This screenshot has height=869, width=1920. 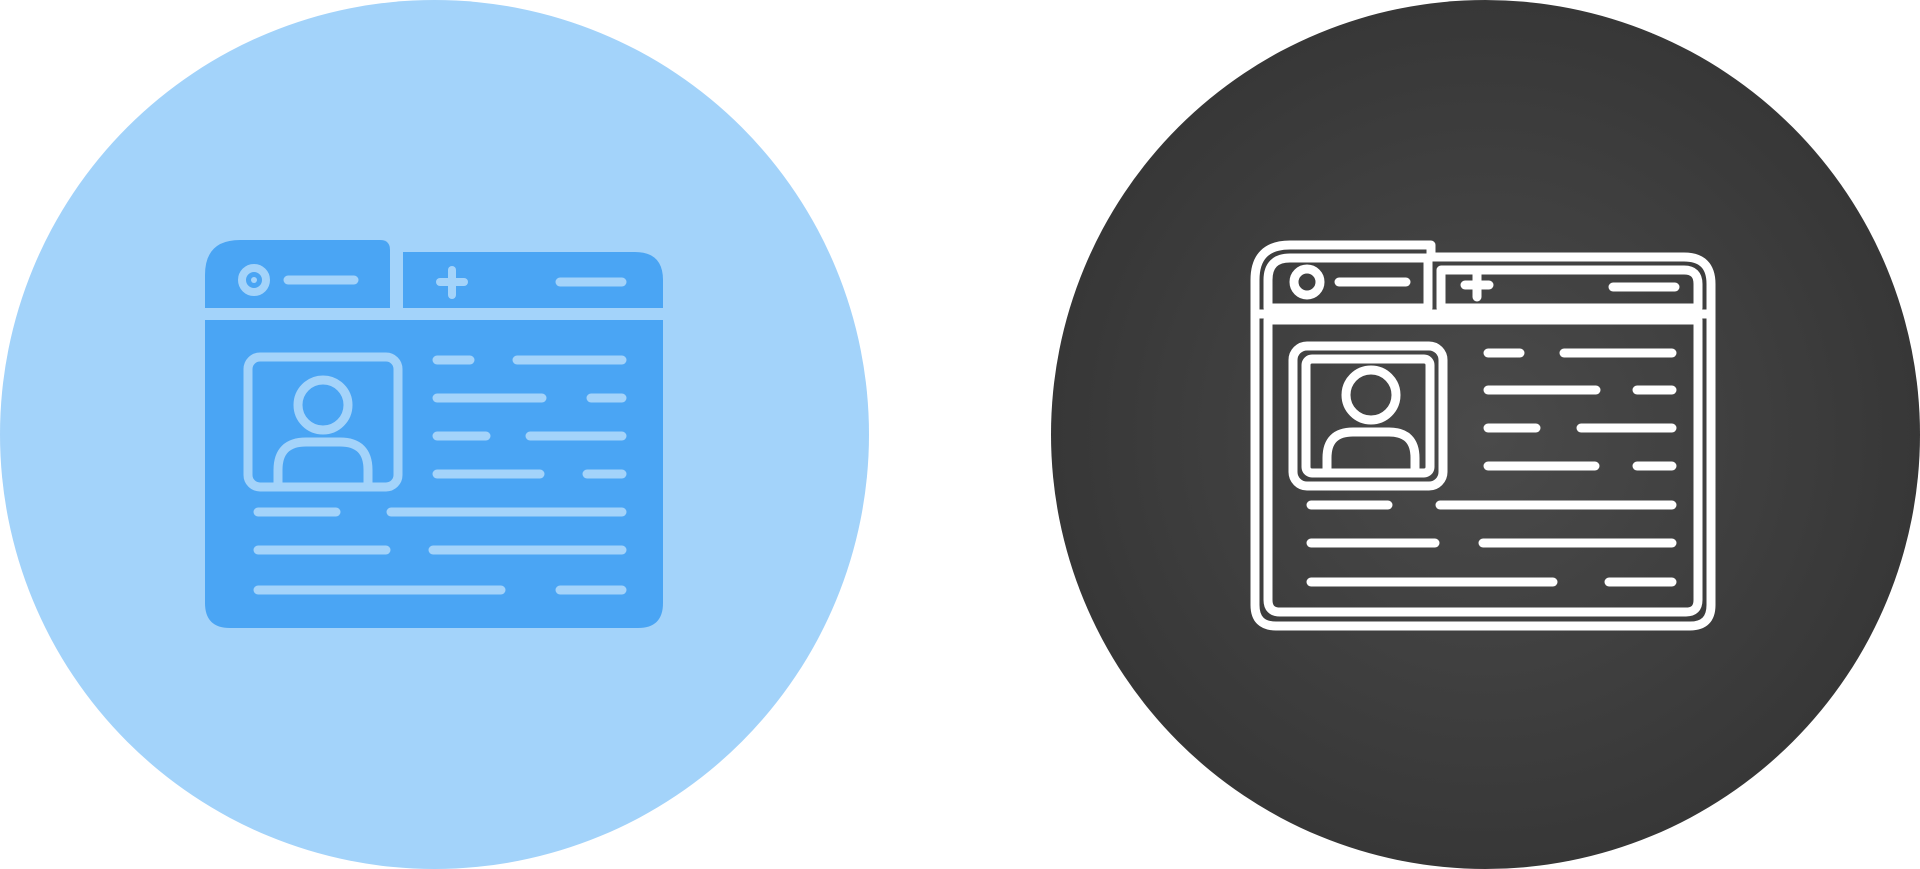 What do you see at coordinates (1491, 467) in the screenshot?
I see `profile-text-lines` at bounding box center [1491, 467].